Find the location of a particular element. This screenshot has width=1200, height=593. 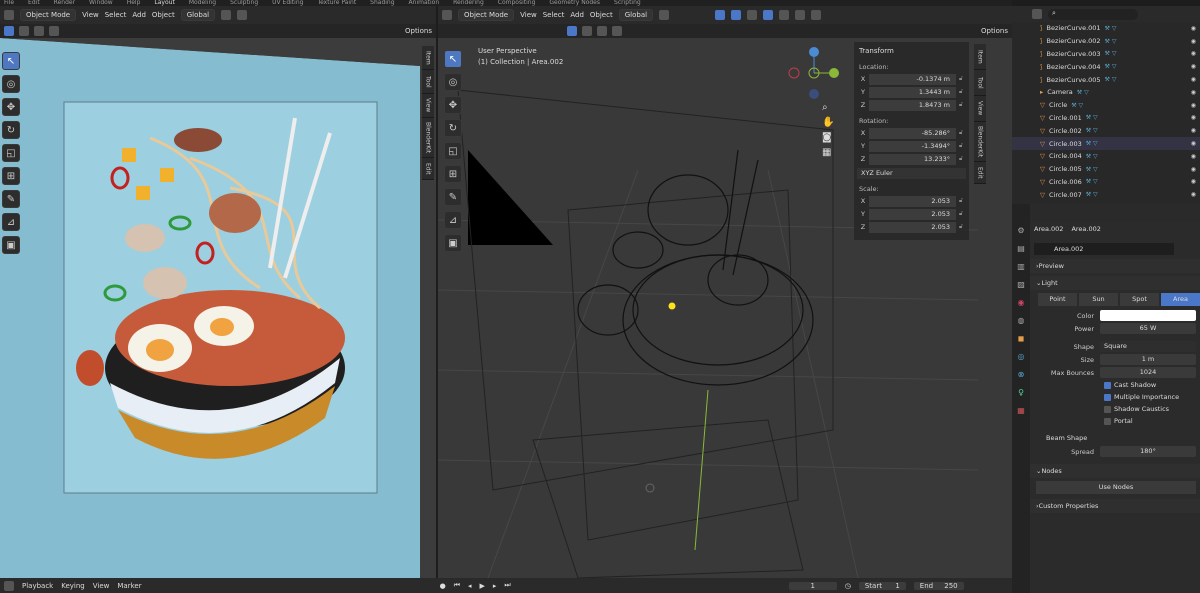

cursor-tool-icon: ◎ is located at coordinates (453, 82).